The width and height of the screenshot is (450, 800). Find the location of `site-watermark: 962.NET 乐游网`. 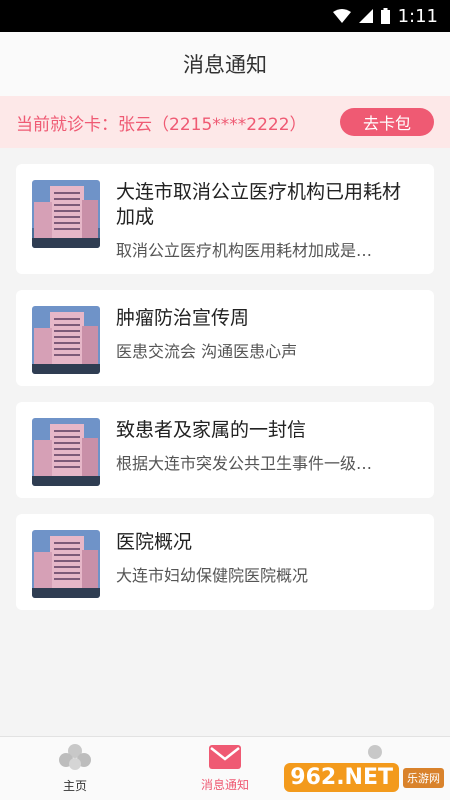

site-watermark: 962.NET 乐游网 is located at coordinates (364, 777).